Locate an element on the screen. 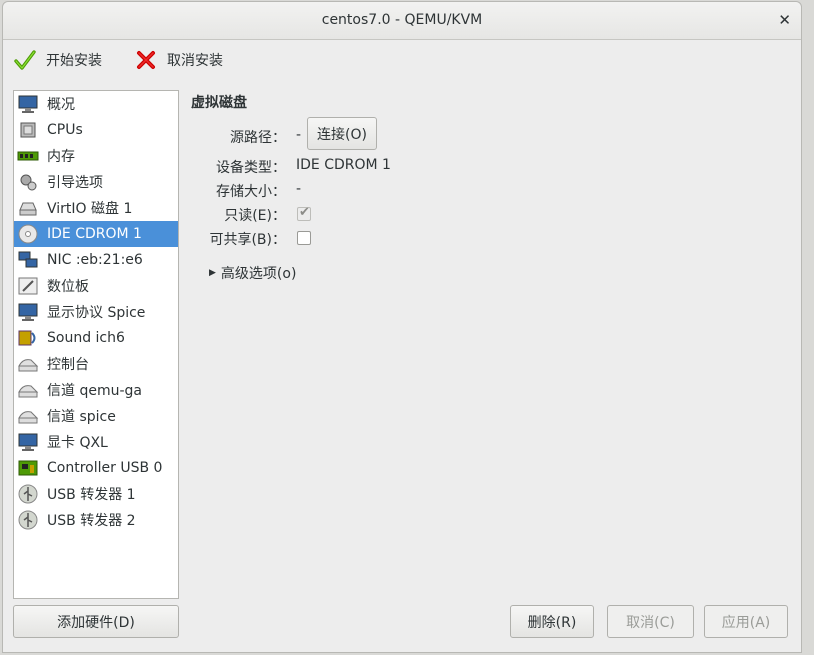 The height and width of the screenshot is (655, 814). sidebar-item-channel-qemu-ga: 信道 qemu-ga is located at coordinates (96, 390).